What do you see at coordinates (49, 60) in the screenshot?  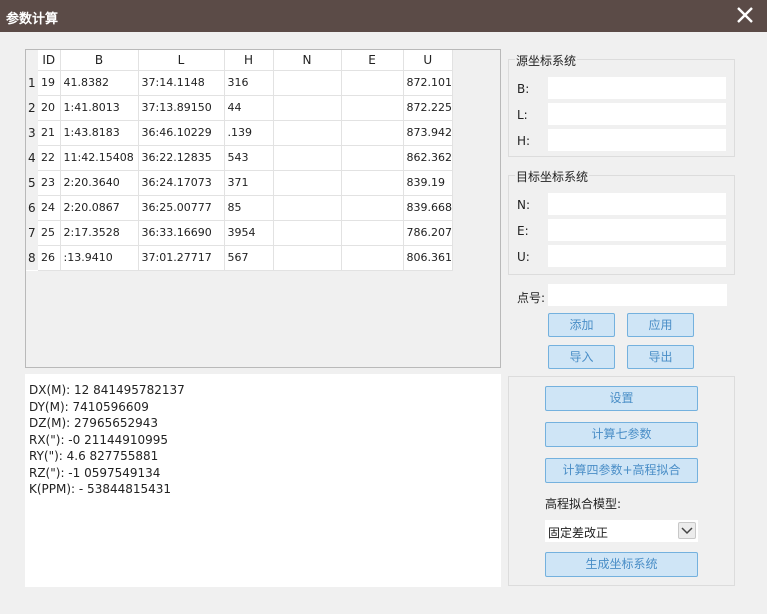 I see `column-header-id: ID` at bounding box center [49, 60].